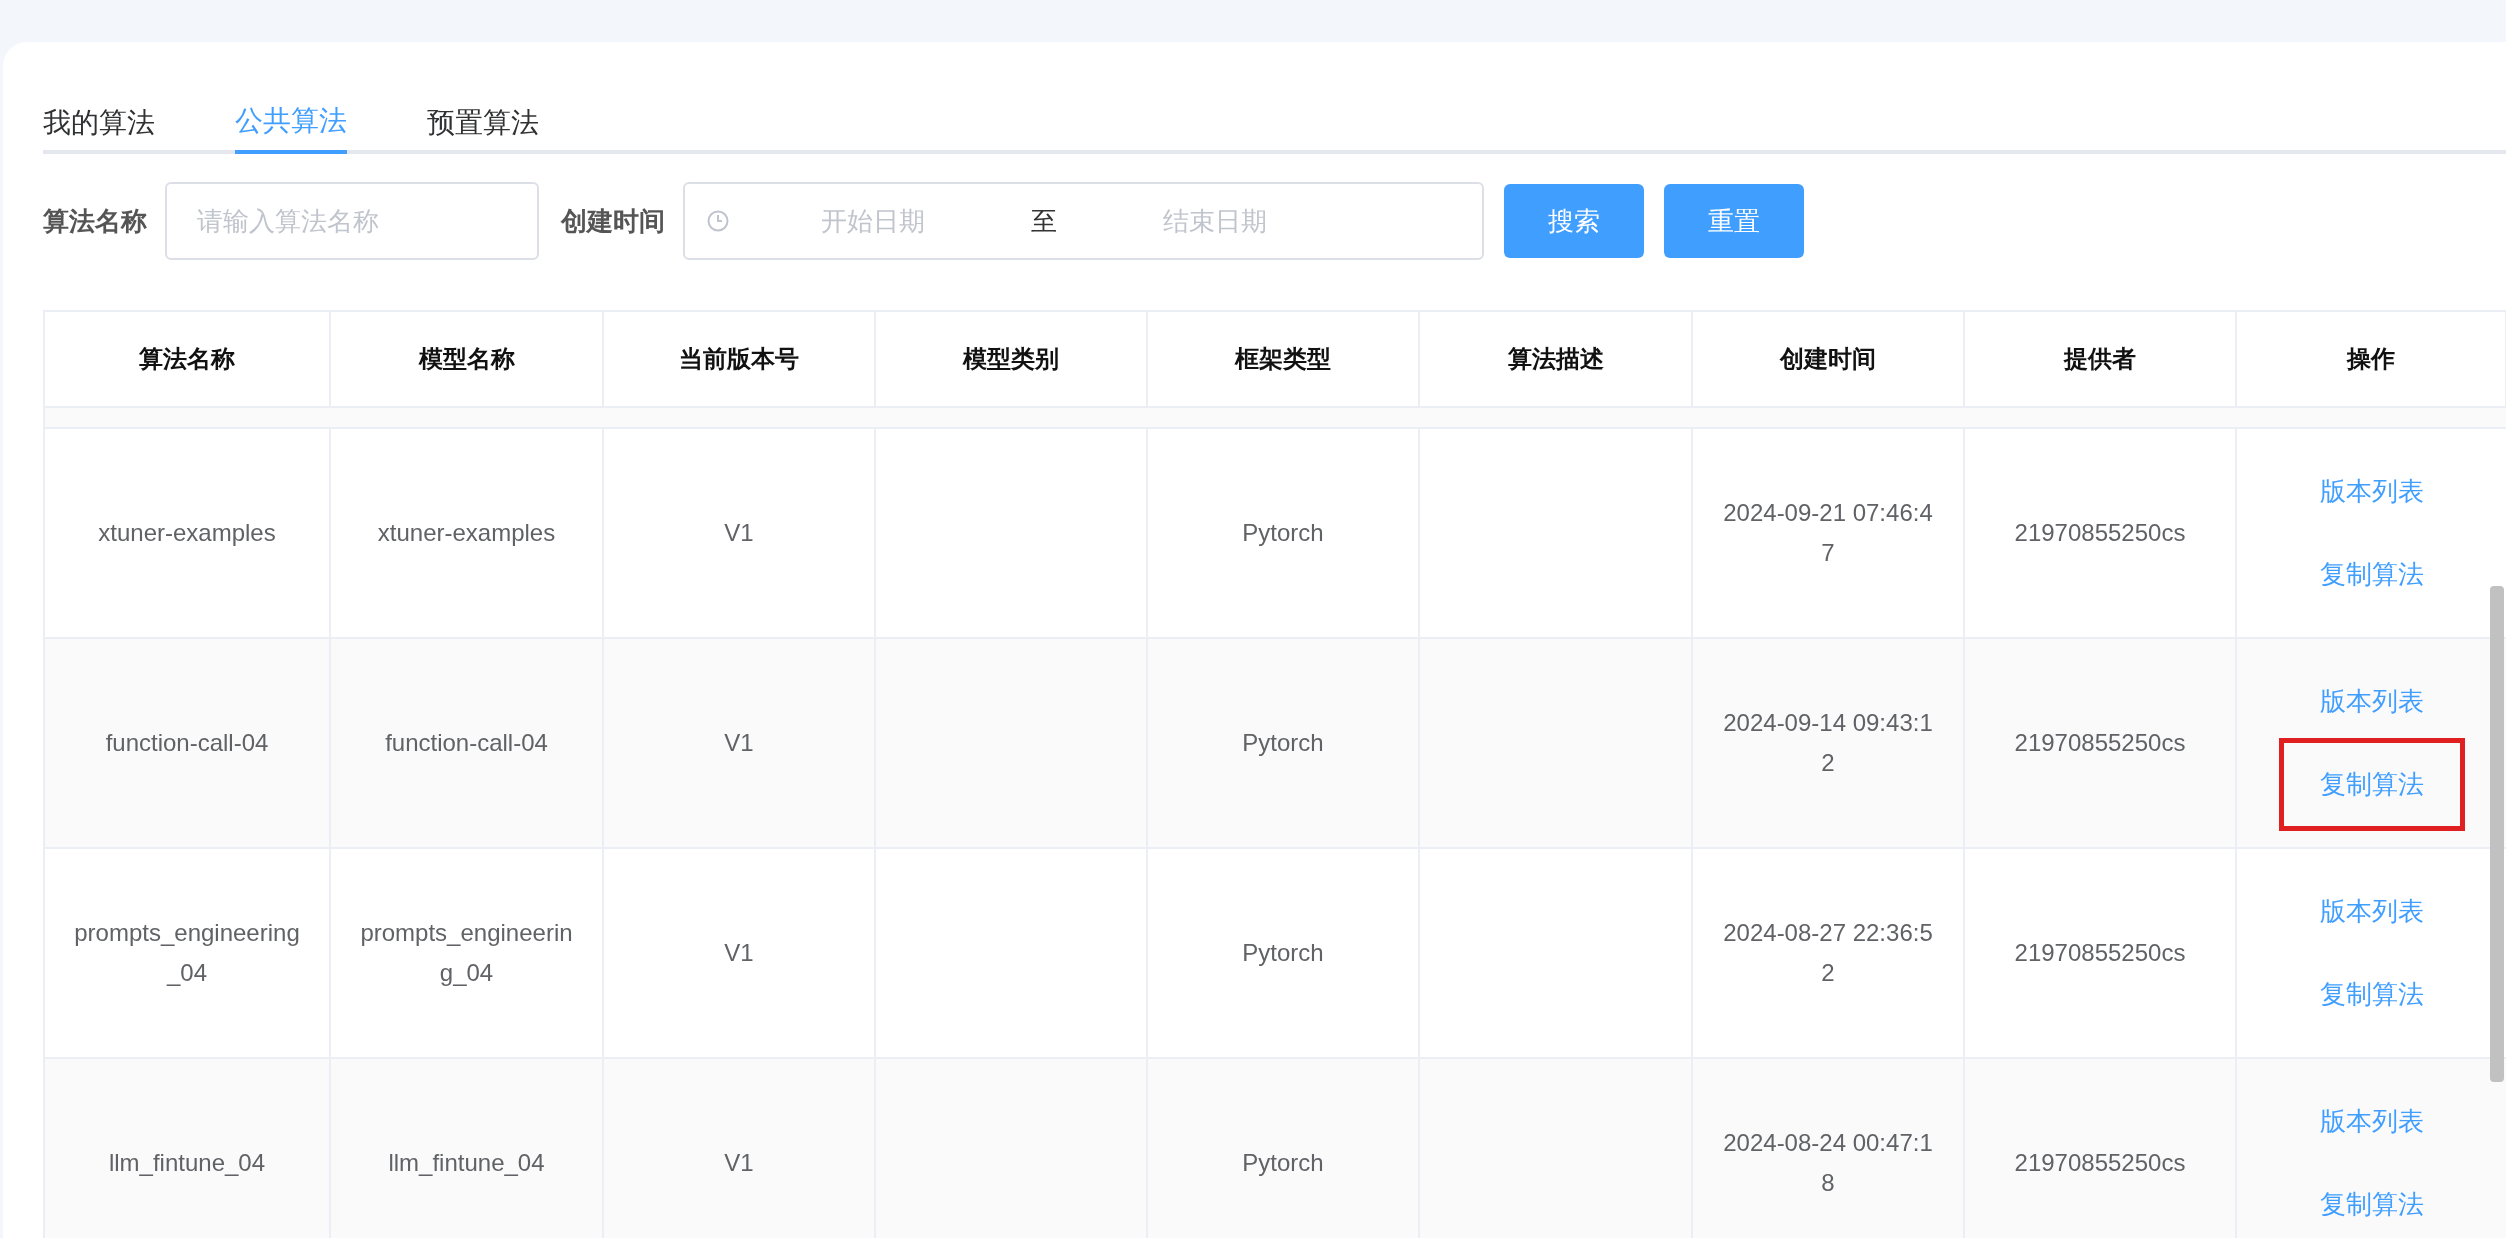 The height and width of the screenshot is (1238, 2506). I want to click on tab: 公共算法, so click(291, 123).